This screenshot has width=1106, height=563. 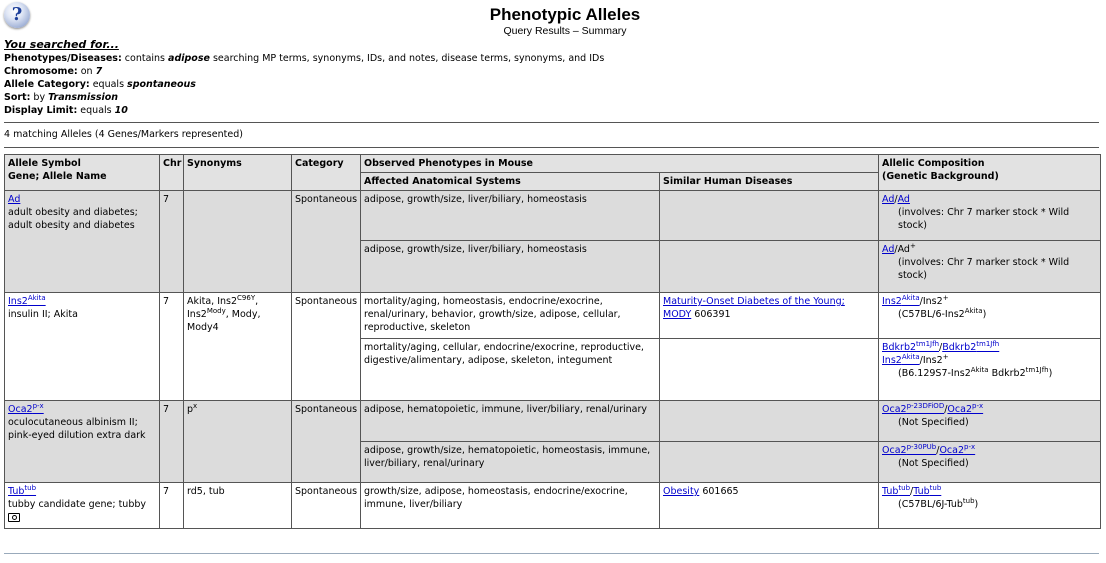 What do you see at coordinates (938, 503) in the screenshot?
I see `genetic-background: (C57BL/6J-Tubtub)` at bounding box center [938, 503].